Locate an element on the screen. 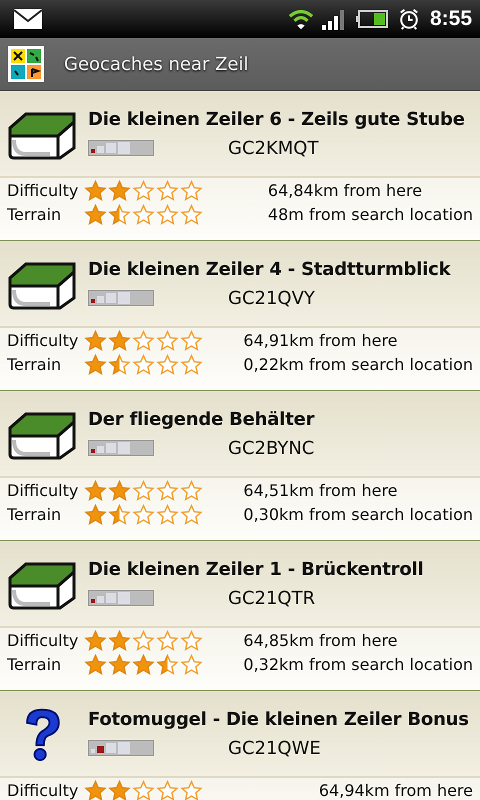 Image resolution: width=480 pixels, height=800 pixels. search-distance-text: 0,32km from search location is located at coordinates (358, 664).